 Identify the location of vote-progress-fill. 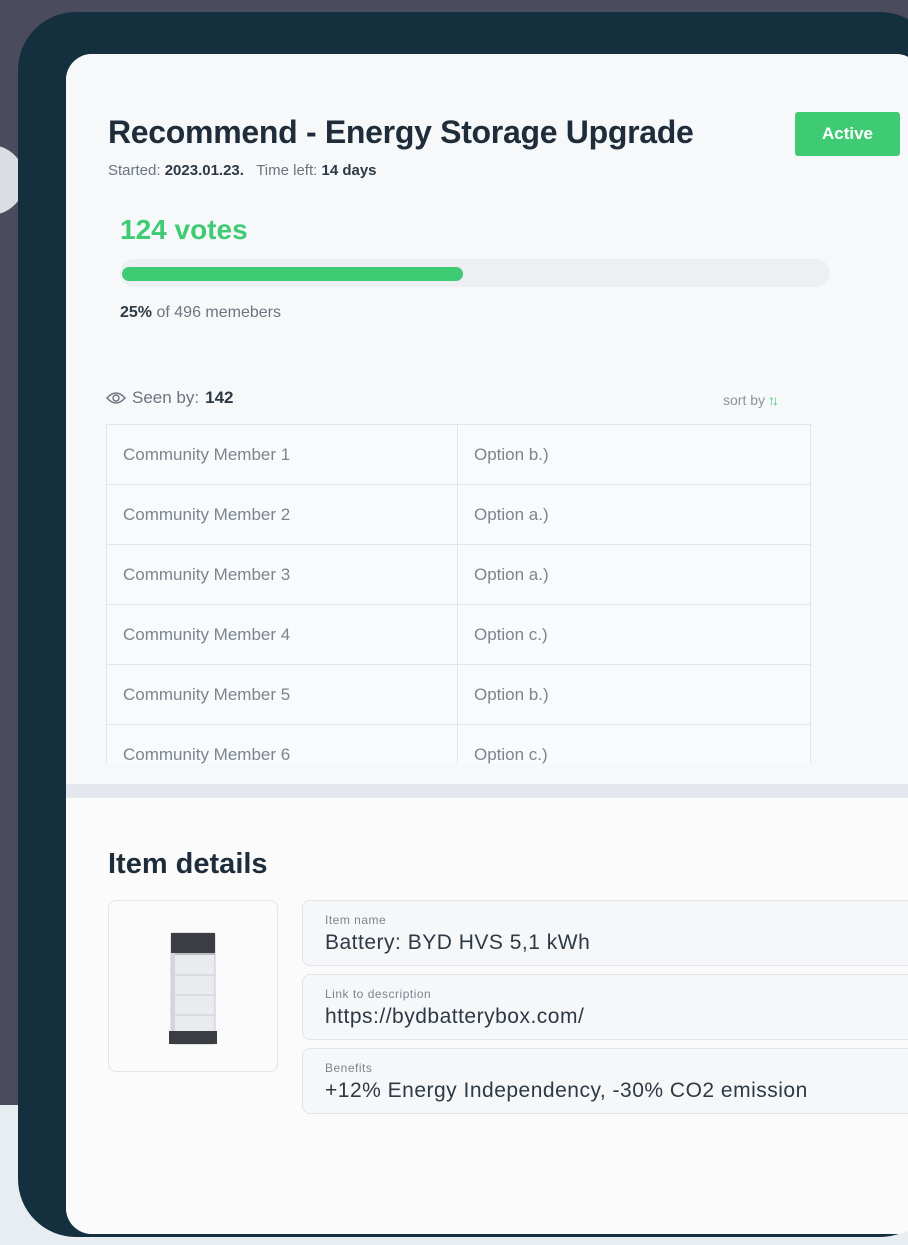
(292, 274).